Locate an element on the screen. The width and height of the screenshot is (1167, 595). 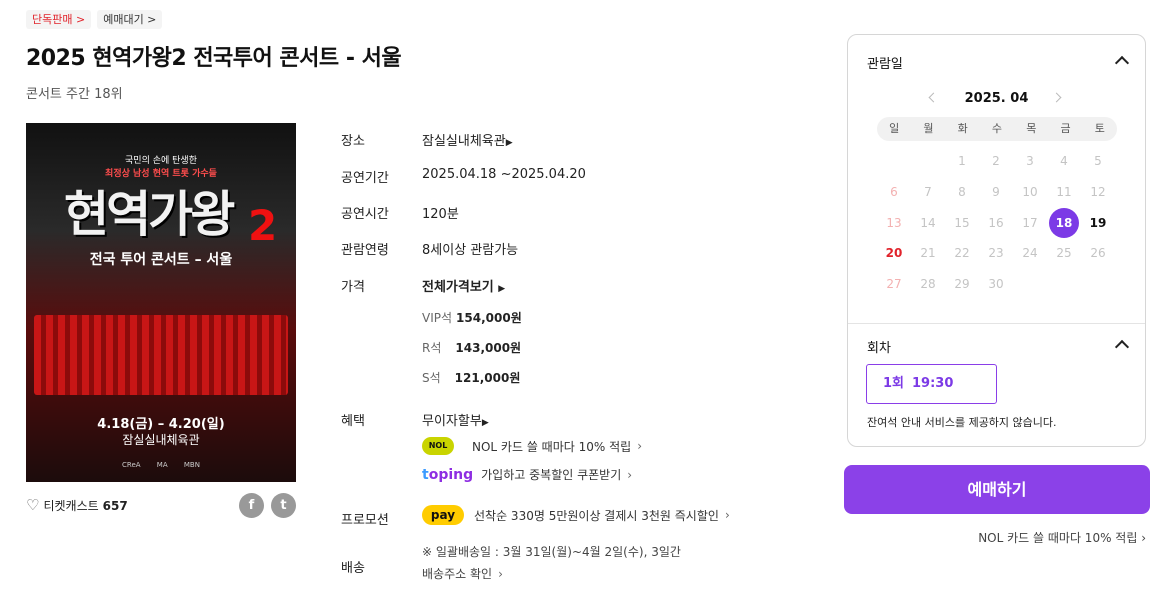
poster-sponsors: CReA MA MBN is located at coordinates (161, 465).